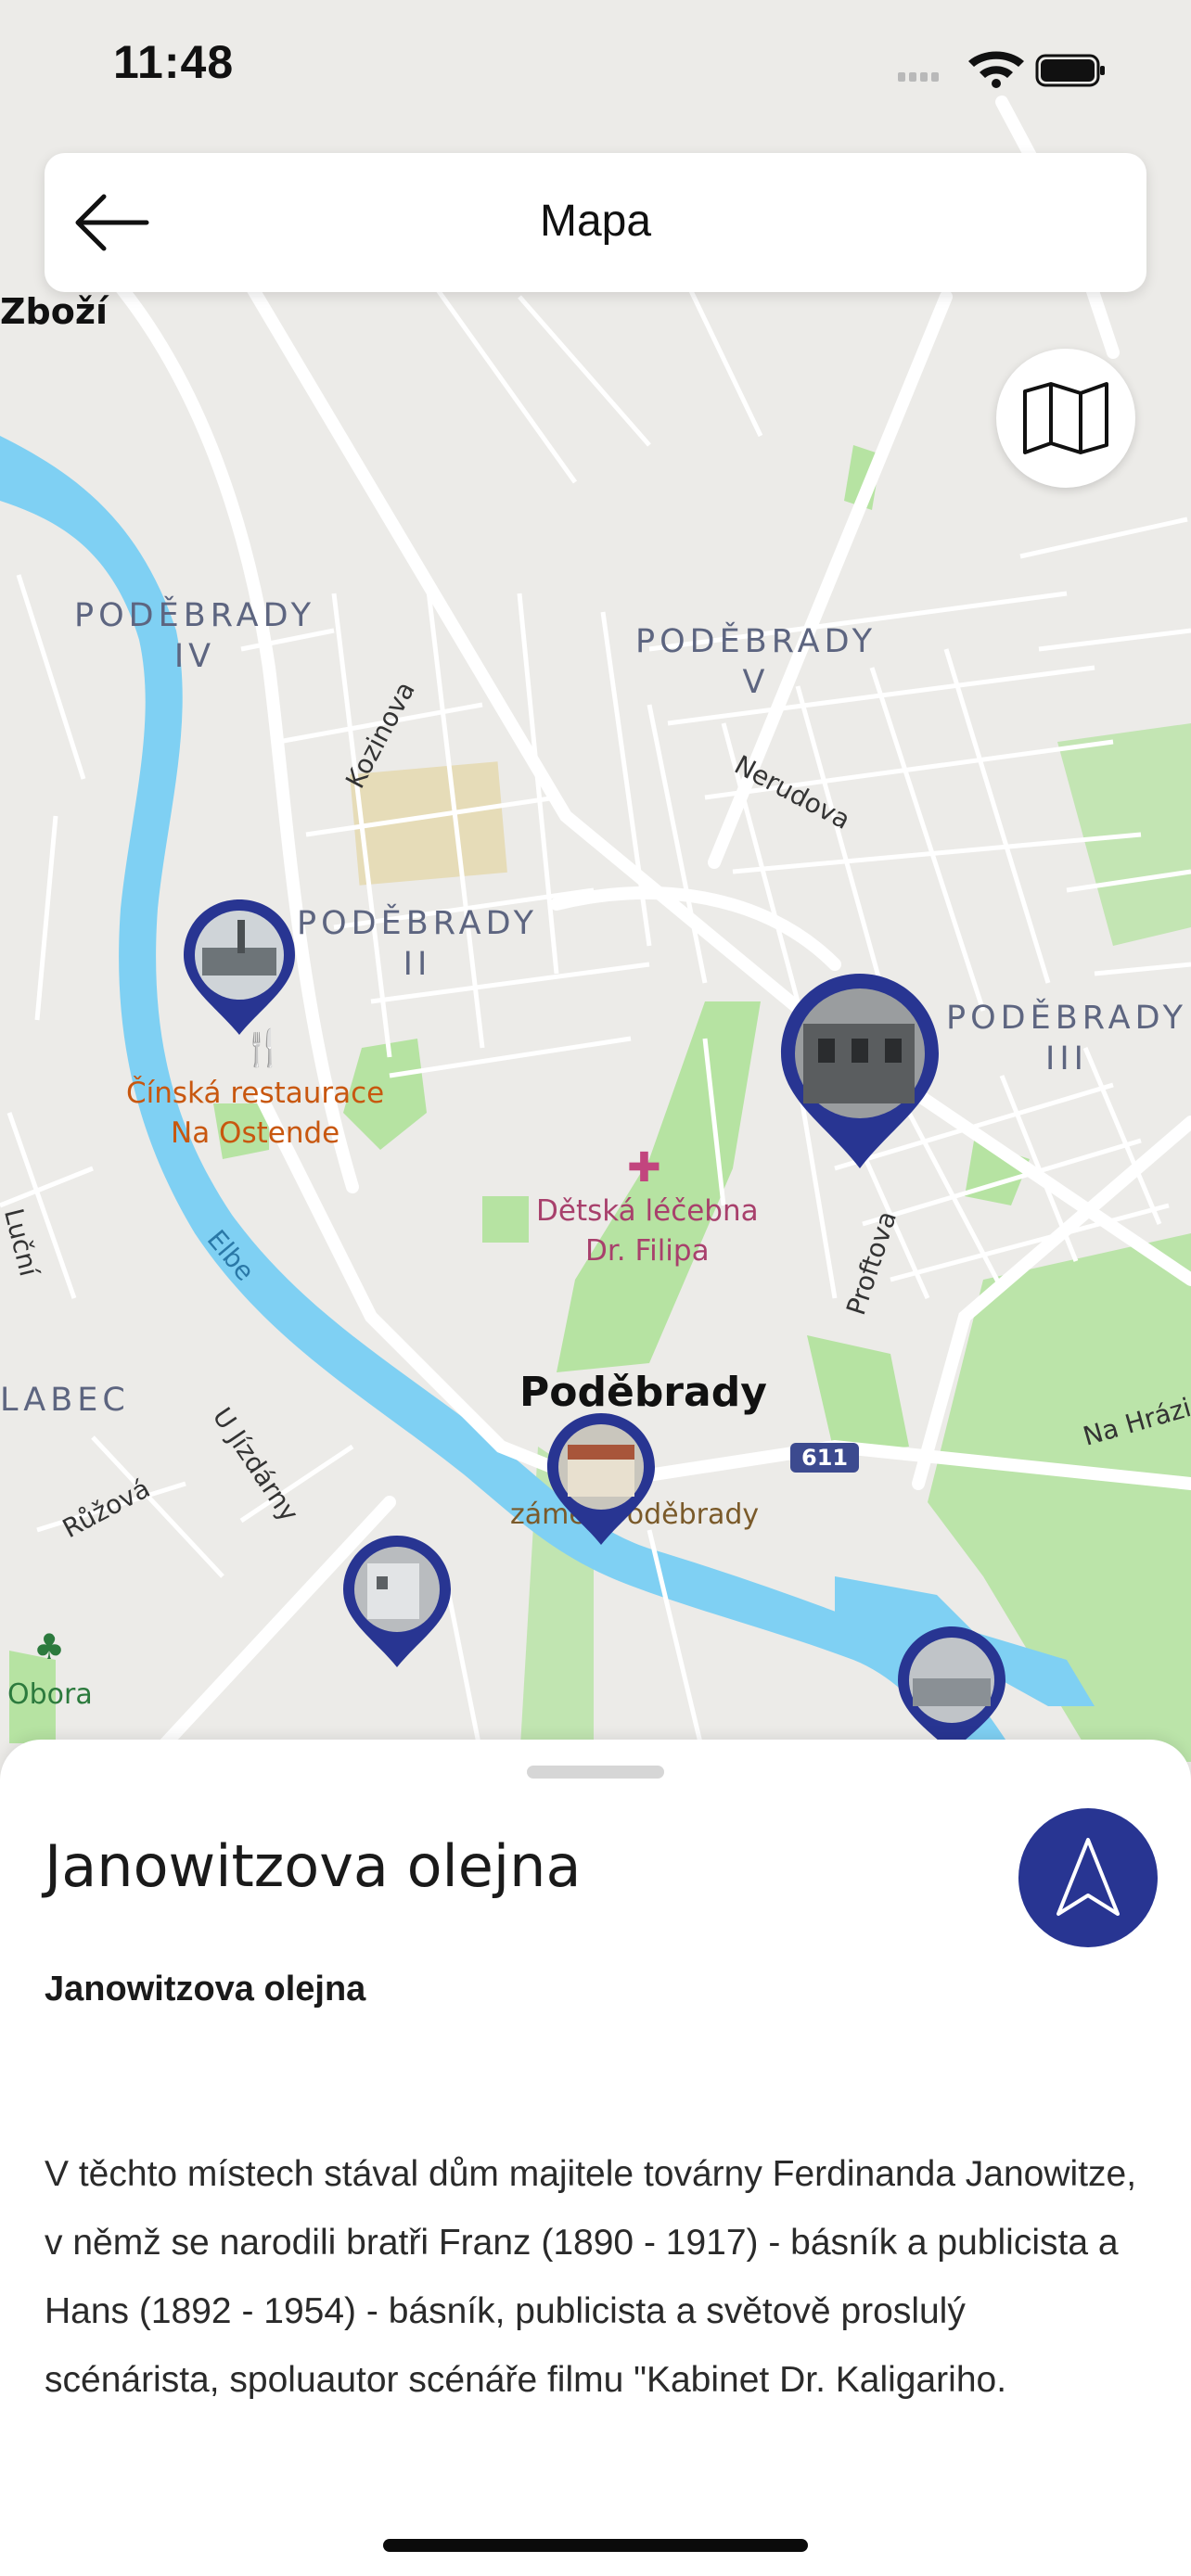 The image size is (1191, 2576). What do you see at coordinates (996, 69) in the screenshot?
I see `wifi-icon` at bounding box center [996, 69].